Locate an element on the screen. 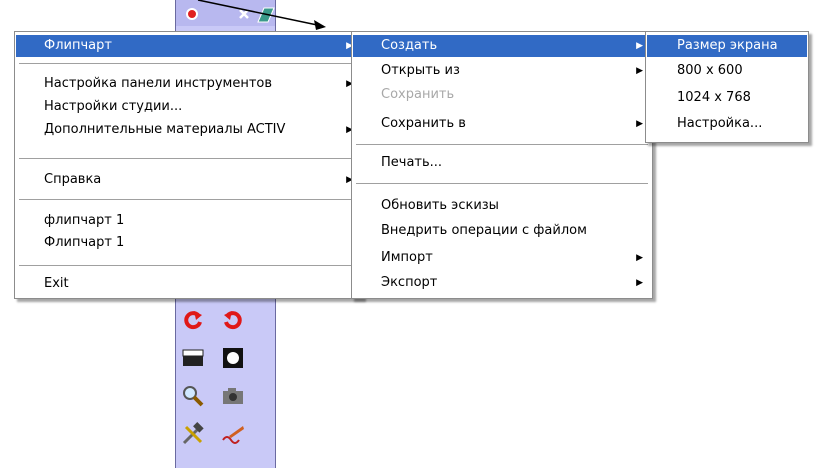 The height and width of the screenshot is (468, 815). menu-item-embed-file-operations: Внедрить операции с файлом is located at coordinates (502, 231).